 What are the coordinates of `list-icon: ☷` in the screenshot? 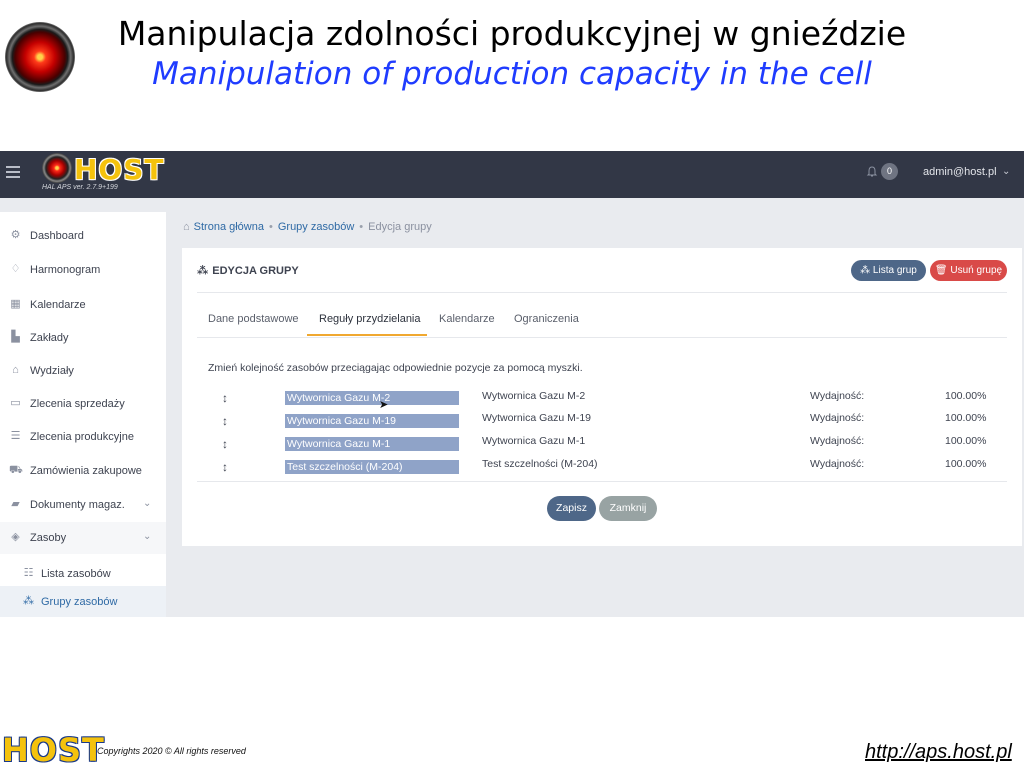 It's located at (28, 573).